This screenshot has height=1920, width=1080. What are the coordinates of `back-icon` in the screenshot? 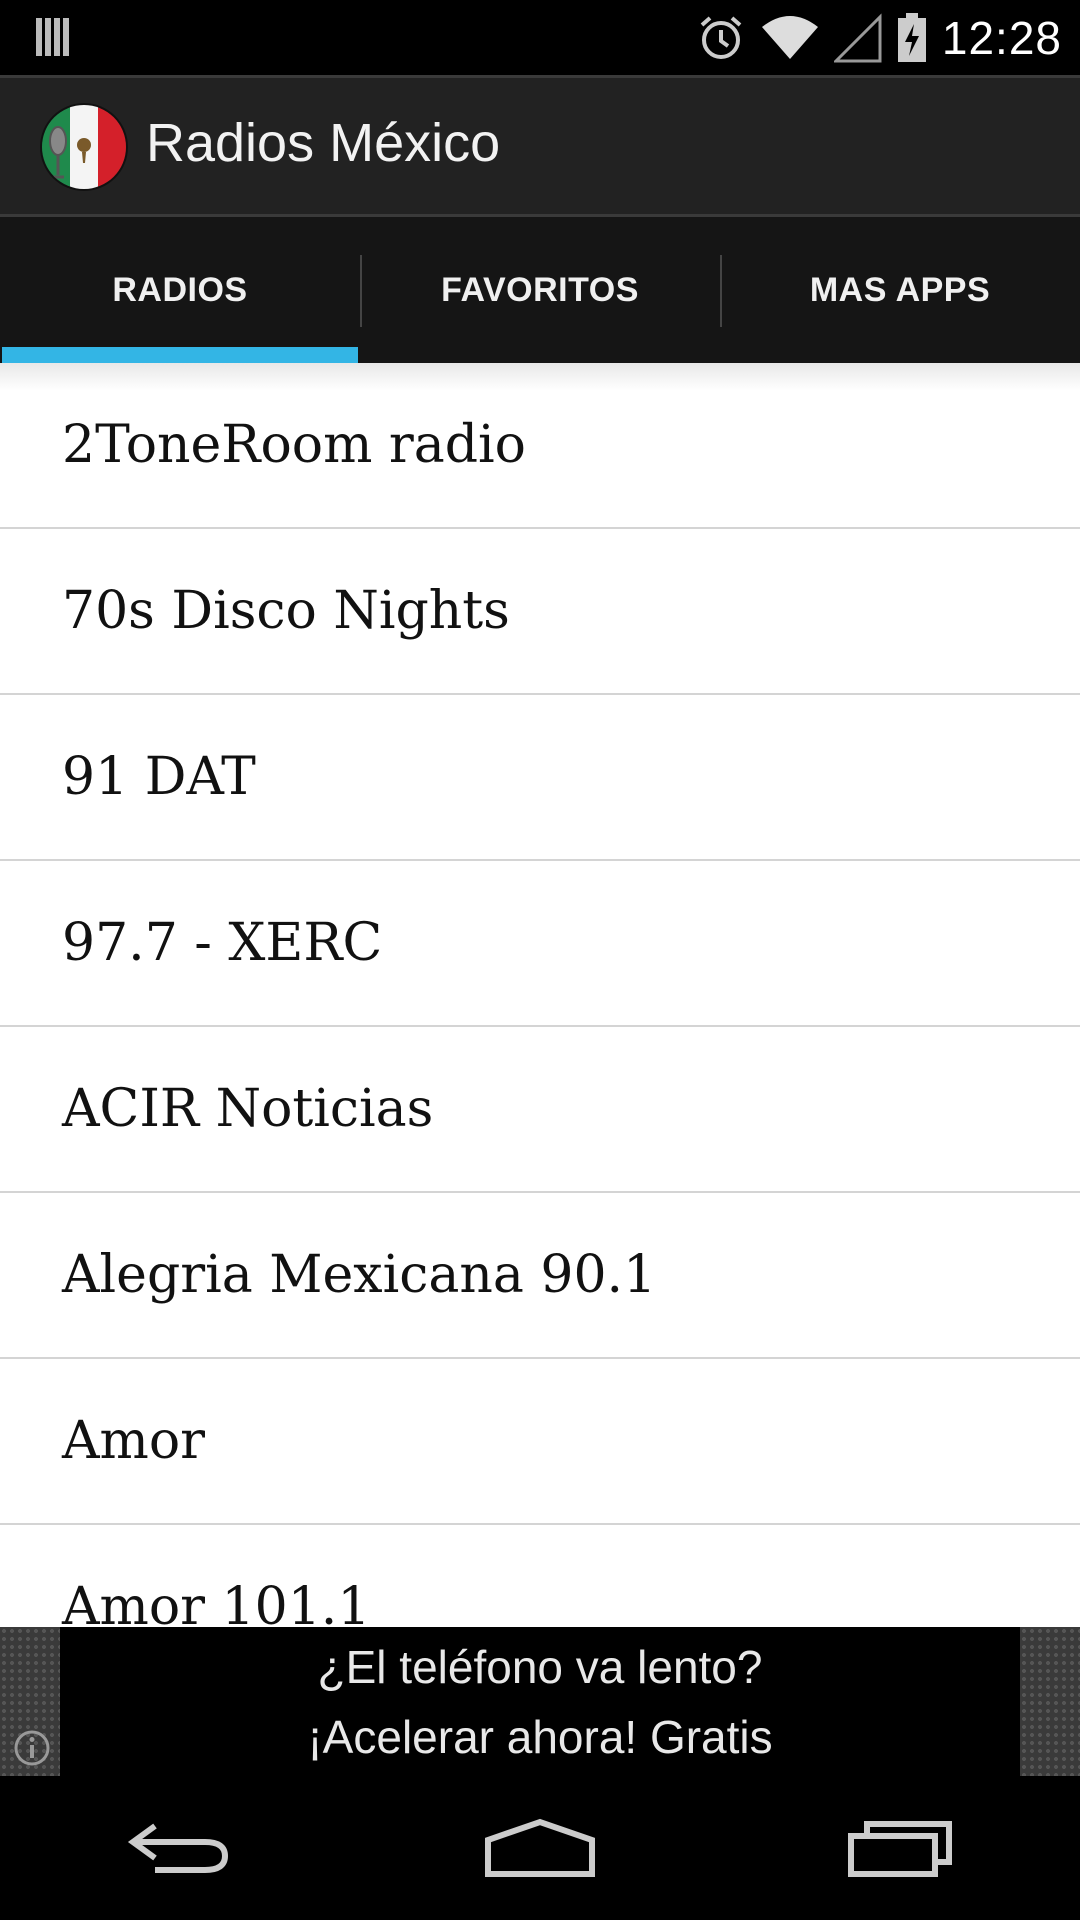 It's located at (178, 1848).